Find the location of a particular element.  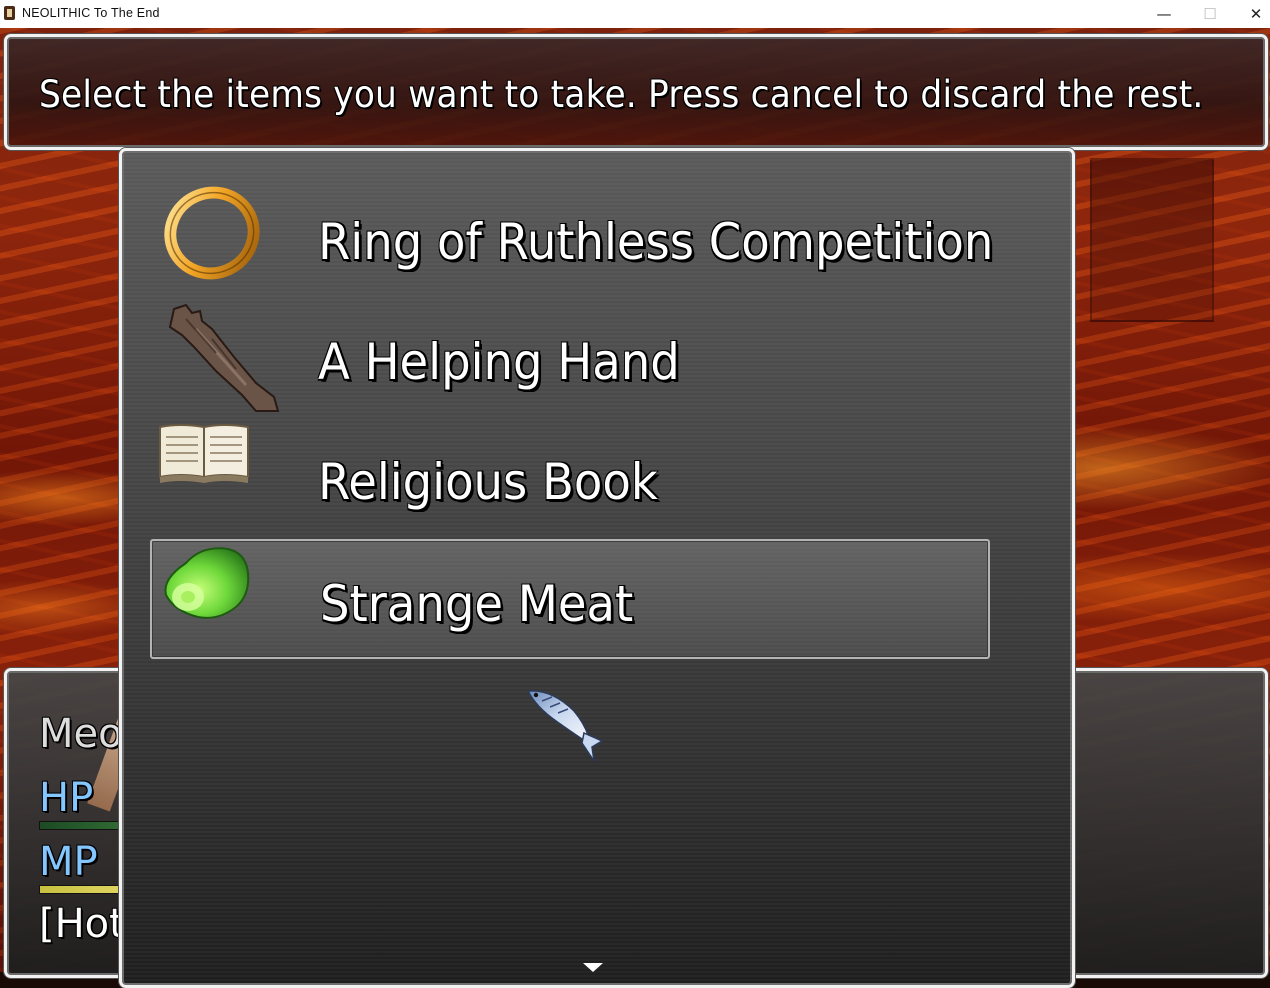

fish-icon is located at coordinates (565, 726).